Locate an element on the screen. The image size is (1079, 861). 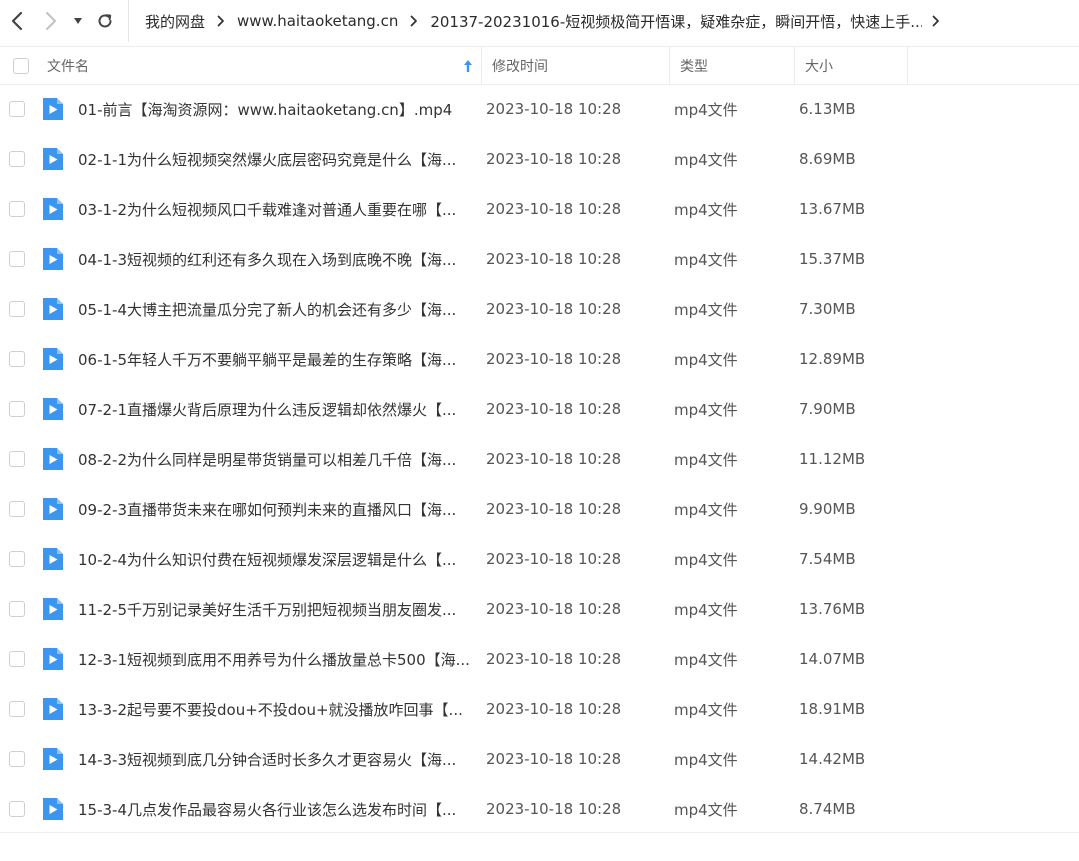
forward-button is located at coordinates (51, 21).